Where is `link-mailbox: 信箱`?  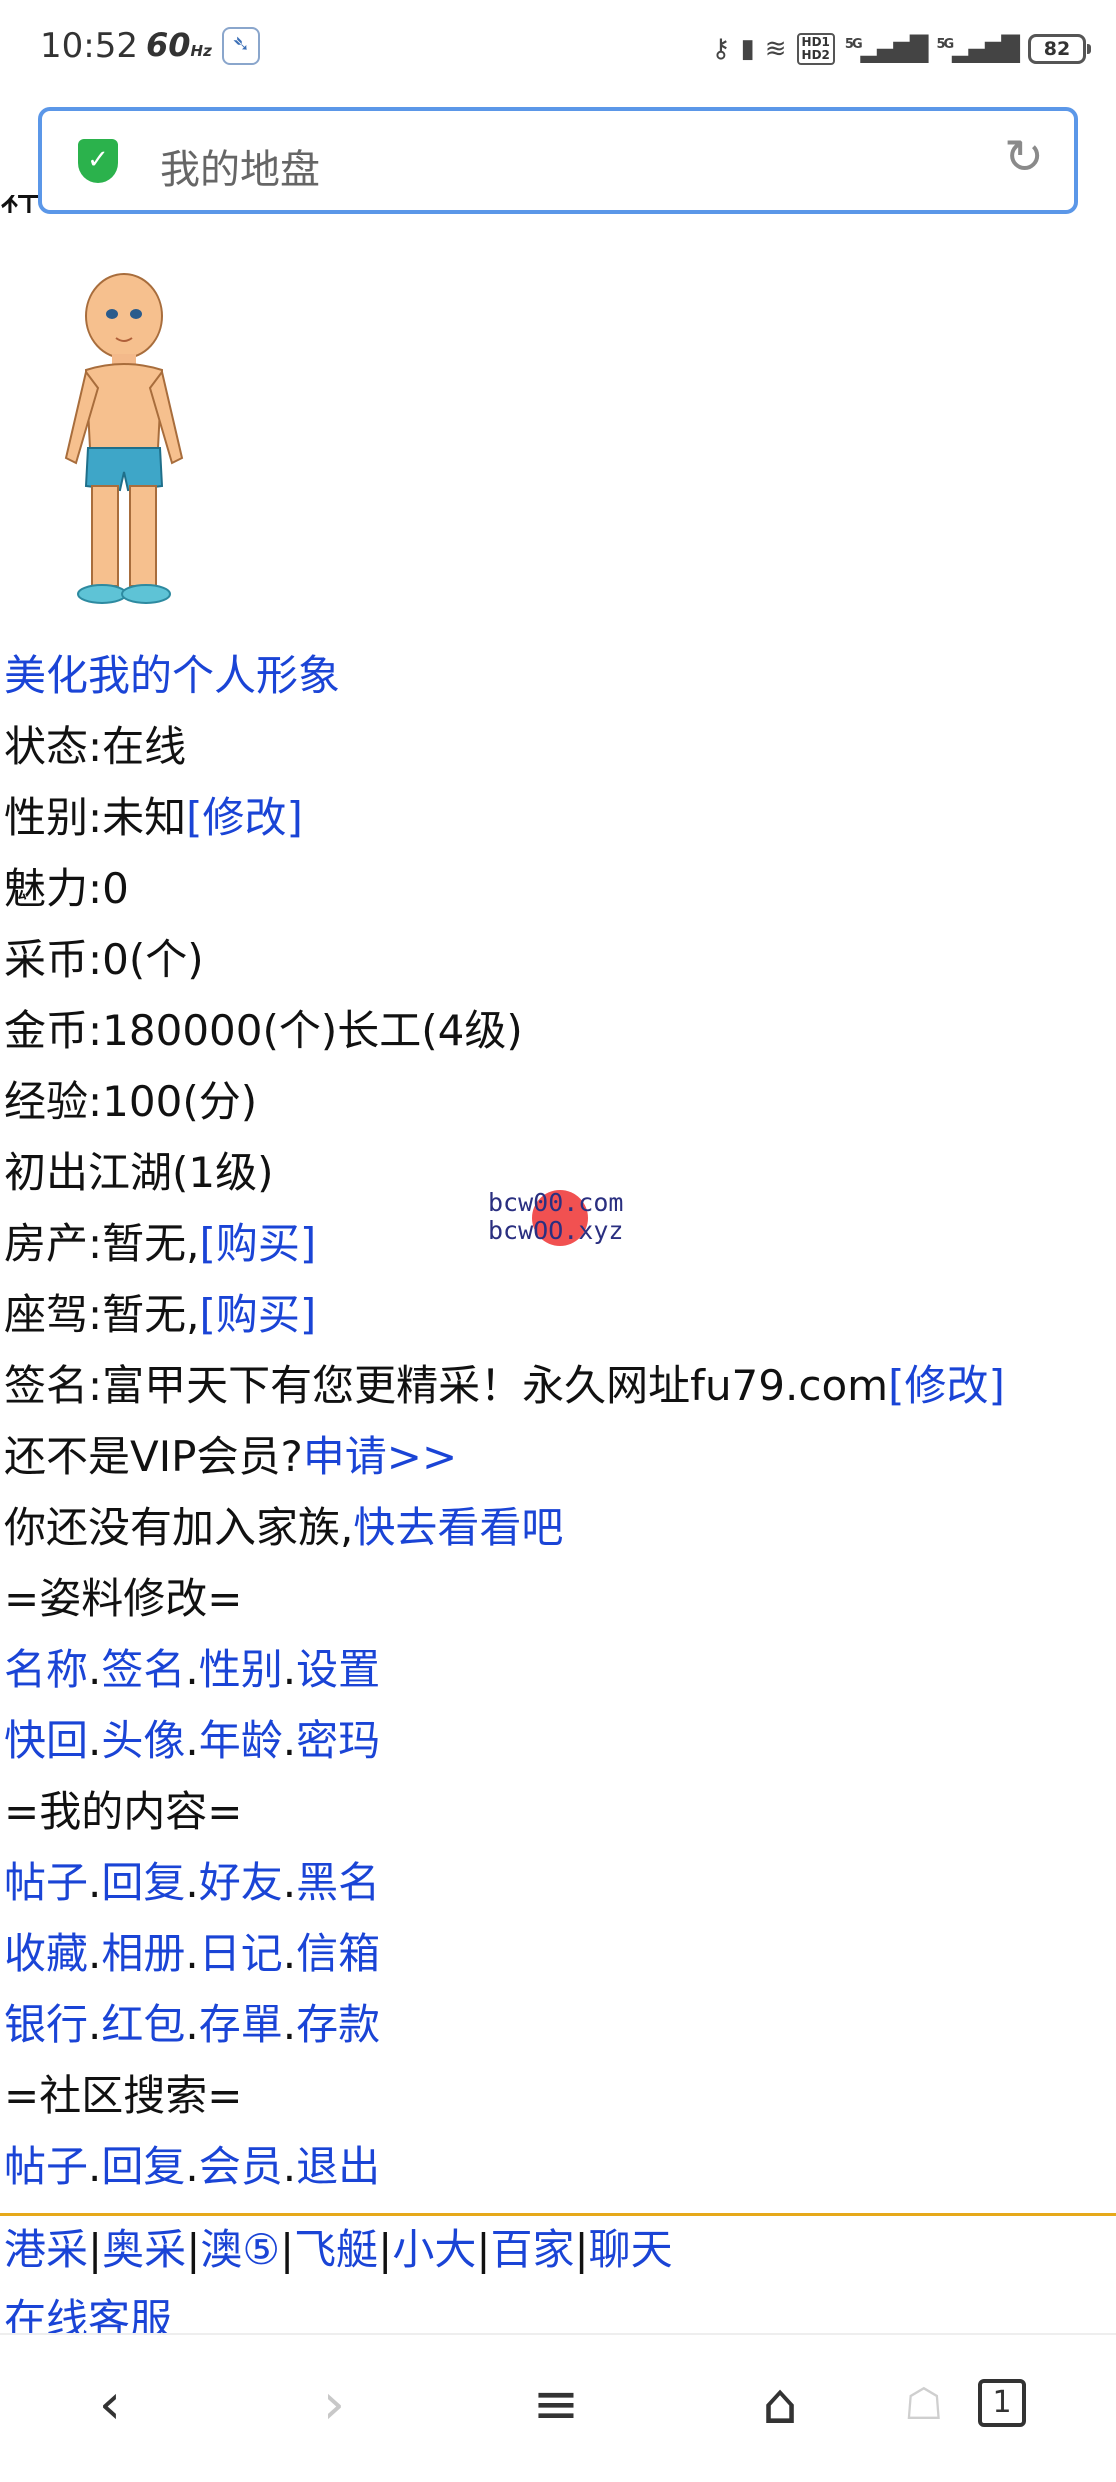 link-mailbox: 信箱 is located at coordinates (338, 1953).